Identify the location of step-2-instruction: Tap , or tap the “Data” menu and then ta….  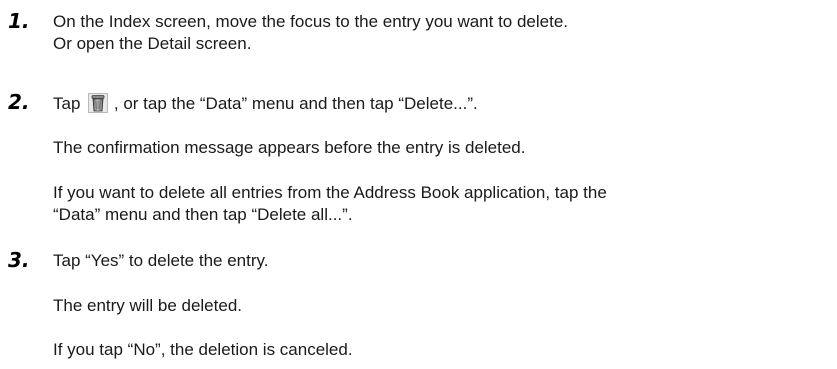
(265, 103).